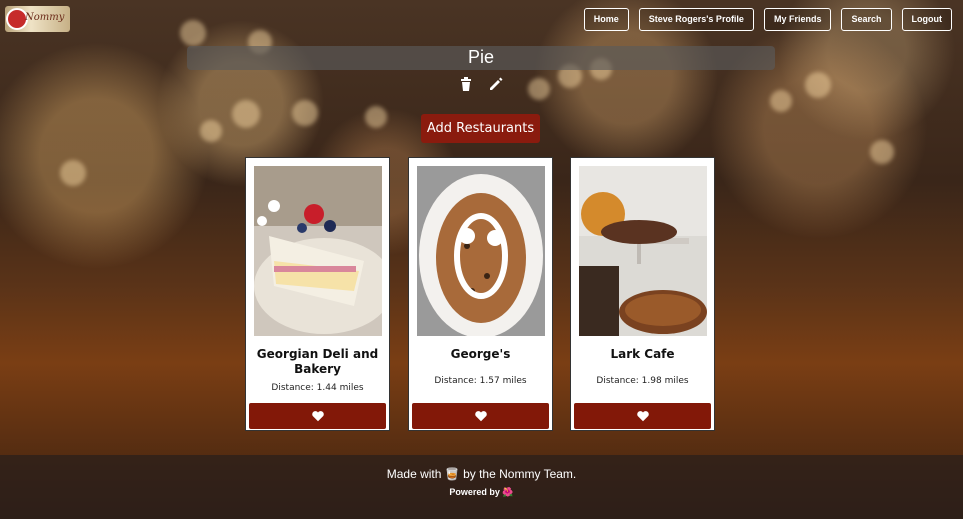  Describe the element at coordinates (466, 84) in the screenshot. I see `trash-icon` at that location.